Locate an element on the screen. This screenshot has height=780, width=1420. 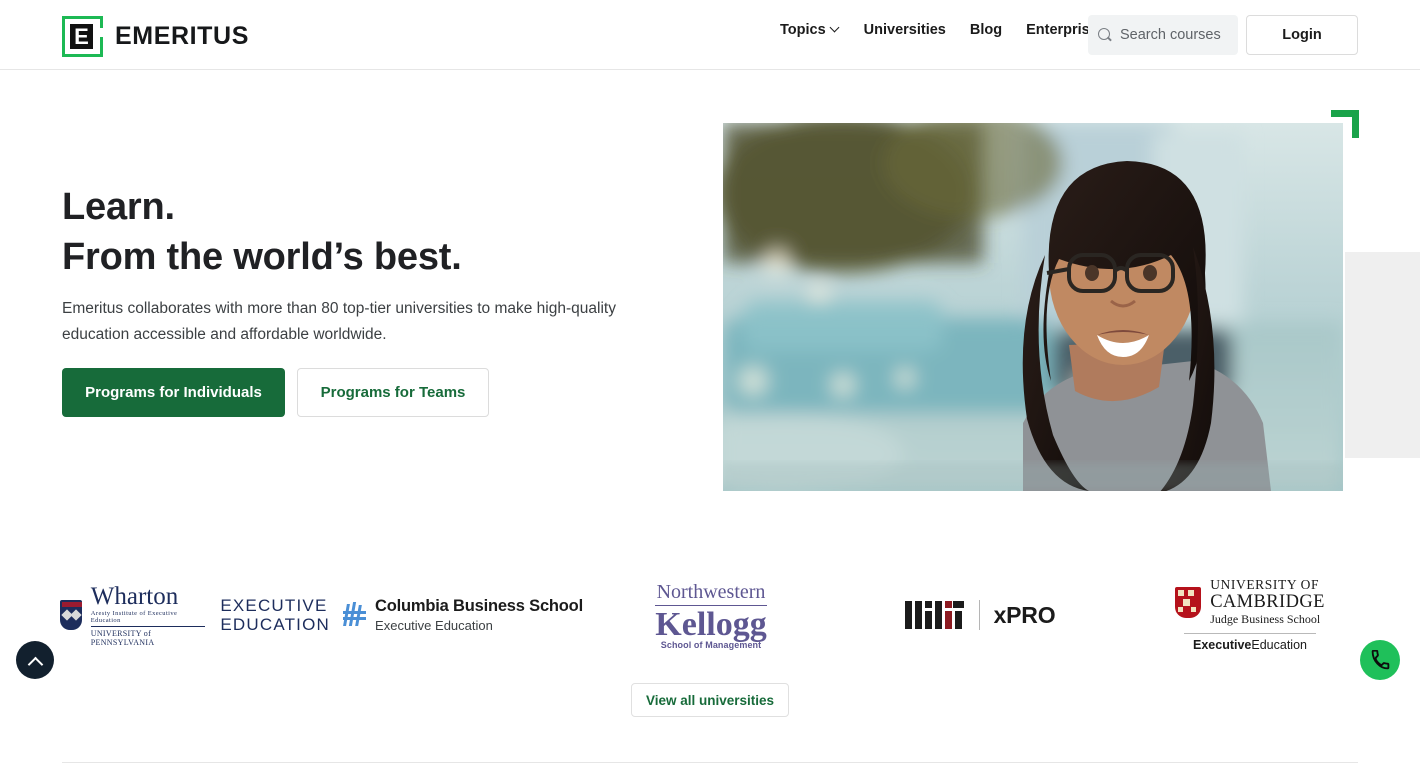
scroll-to-top-button is located at coordinates (35, 660).